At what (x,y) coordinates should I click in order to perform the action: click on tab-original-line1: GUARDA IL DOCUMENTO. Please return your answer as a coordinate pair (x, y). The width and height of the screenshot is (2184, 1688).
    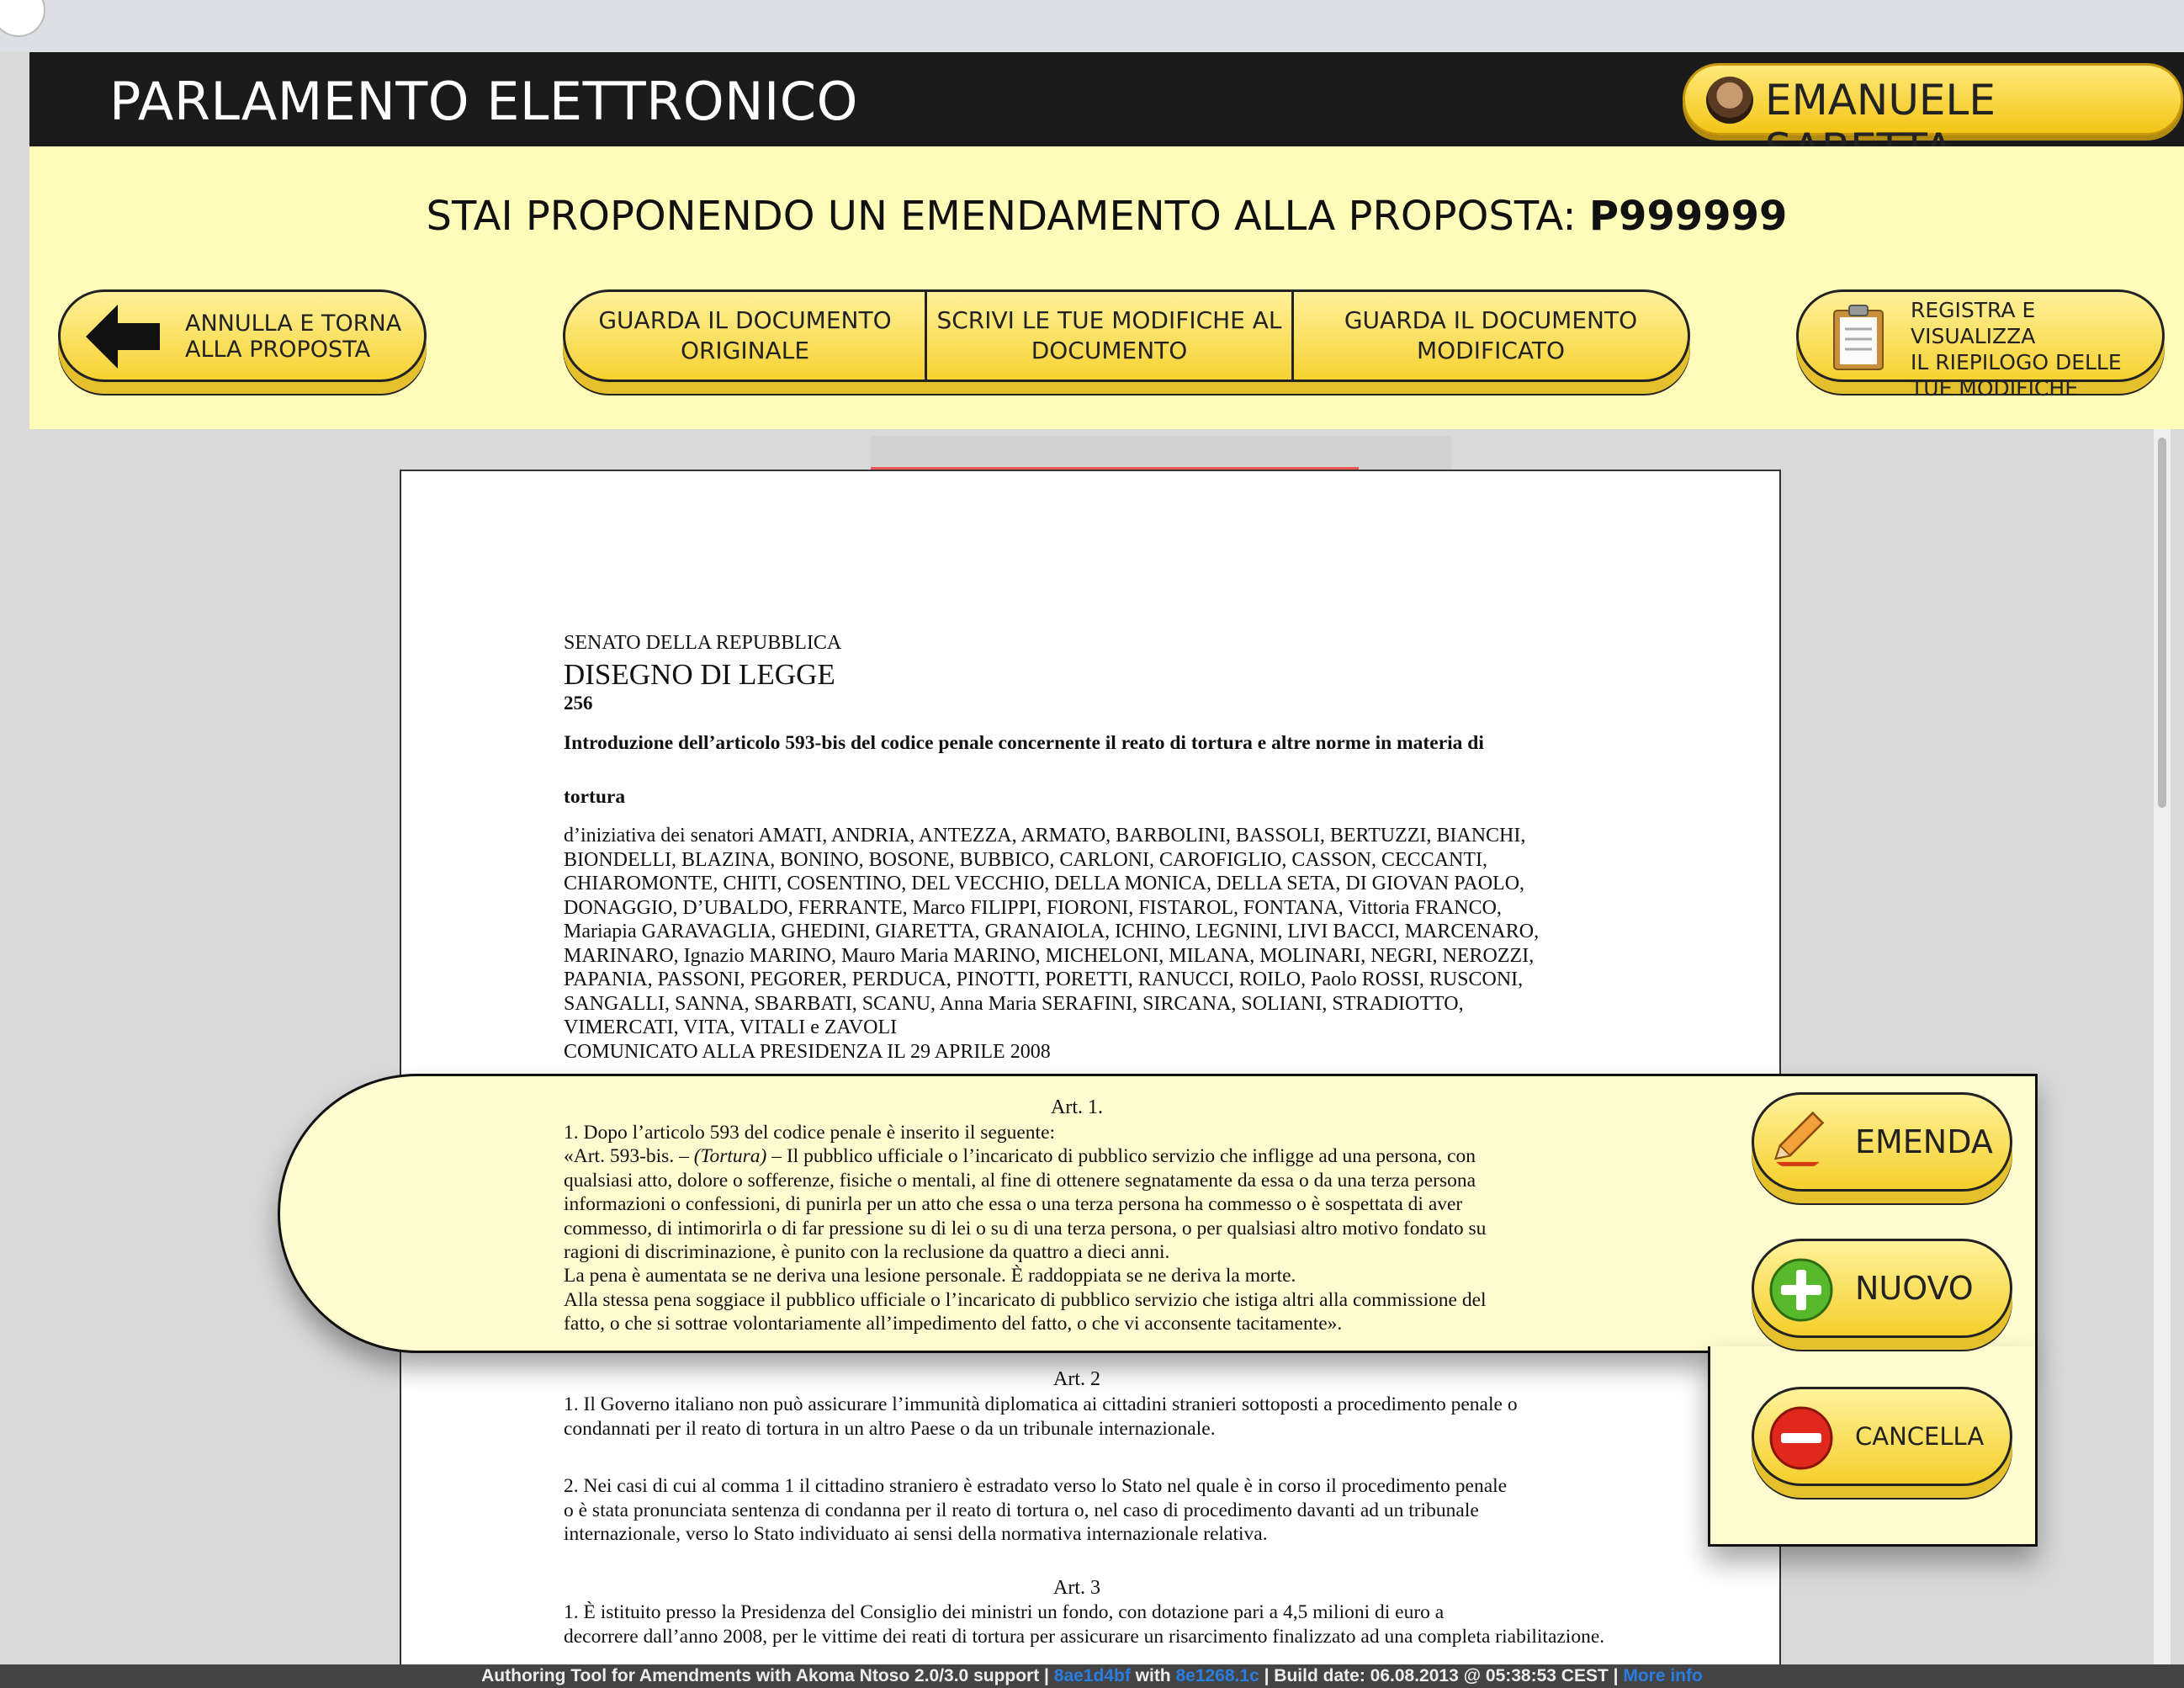
    Looking at the image, I should click on (745, 320).